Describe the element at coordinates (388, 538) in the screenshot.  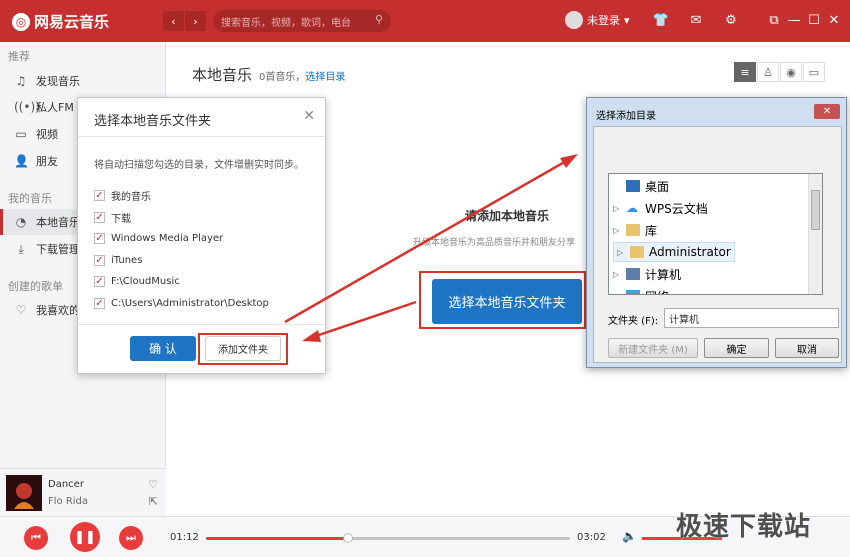
I see `progress-bar` at that location.